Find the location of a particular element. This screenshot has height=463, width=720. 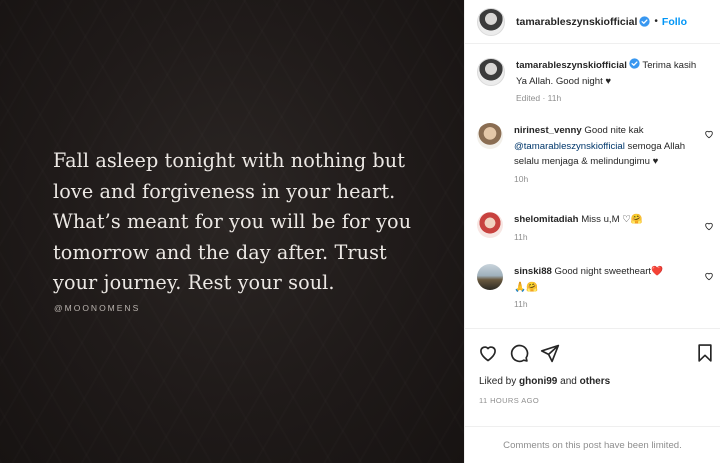

bookmark-icon is located at coordinates (705, 353).